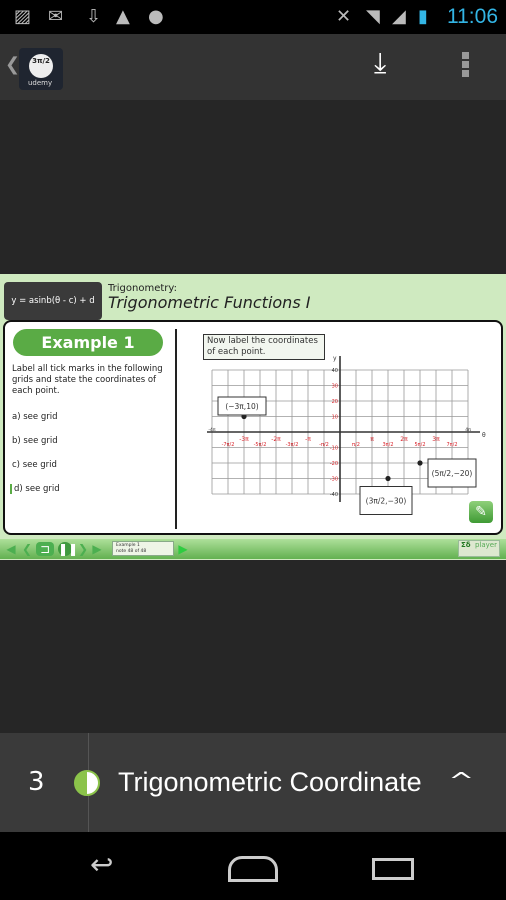 The width and height of the screenshot is (506, 900). Describe the element at coordinates (228, 445) in the screenshot. I see `x-tick-label: -7π/2` at that location.